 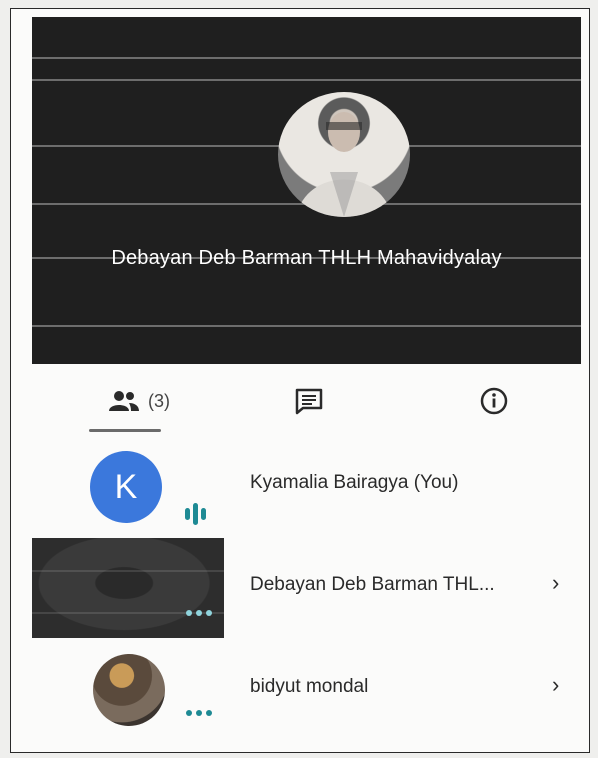 I want to click on participant-row: K Kyamalia Bairagya (You), so click(x=306, y=488).